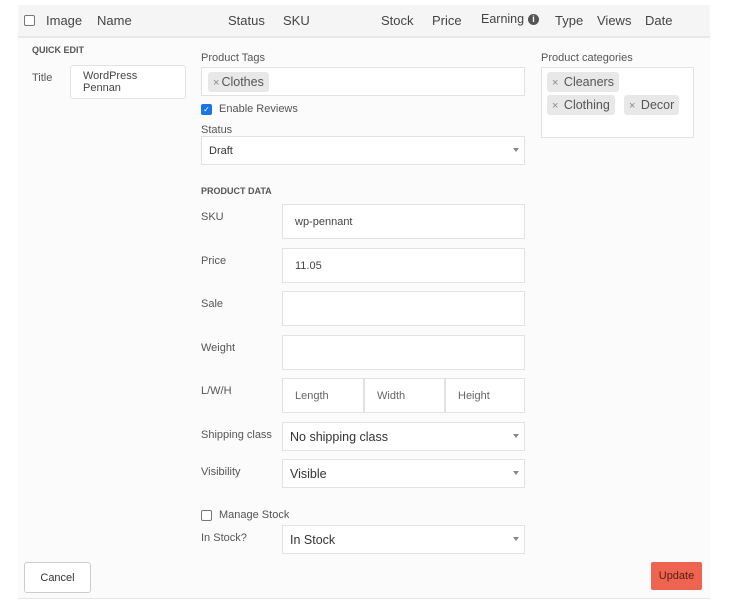 The height and width of the screenshot is (605, 734). What do you see at coordinates (57, 577) in the screenshot?
I see `cancel-button: Cancel` at bounding box center [57, 577].